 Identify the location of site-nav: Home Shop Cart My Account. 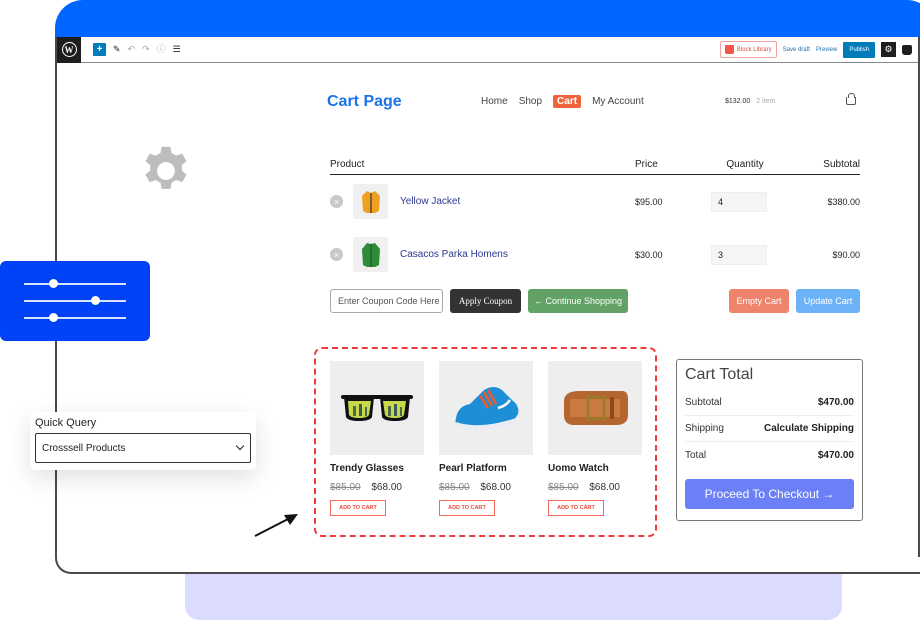
(562, 101).